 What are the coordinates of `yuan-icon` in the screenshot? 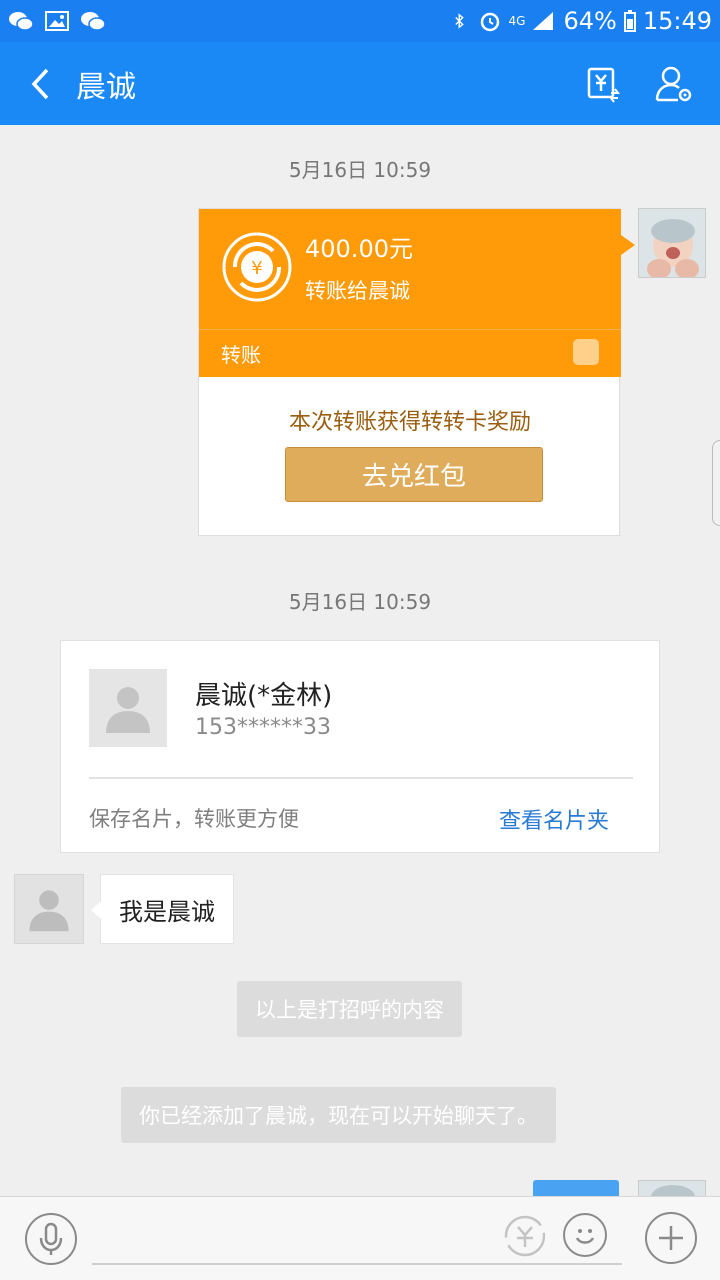 It's located at (525, 1236).